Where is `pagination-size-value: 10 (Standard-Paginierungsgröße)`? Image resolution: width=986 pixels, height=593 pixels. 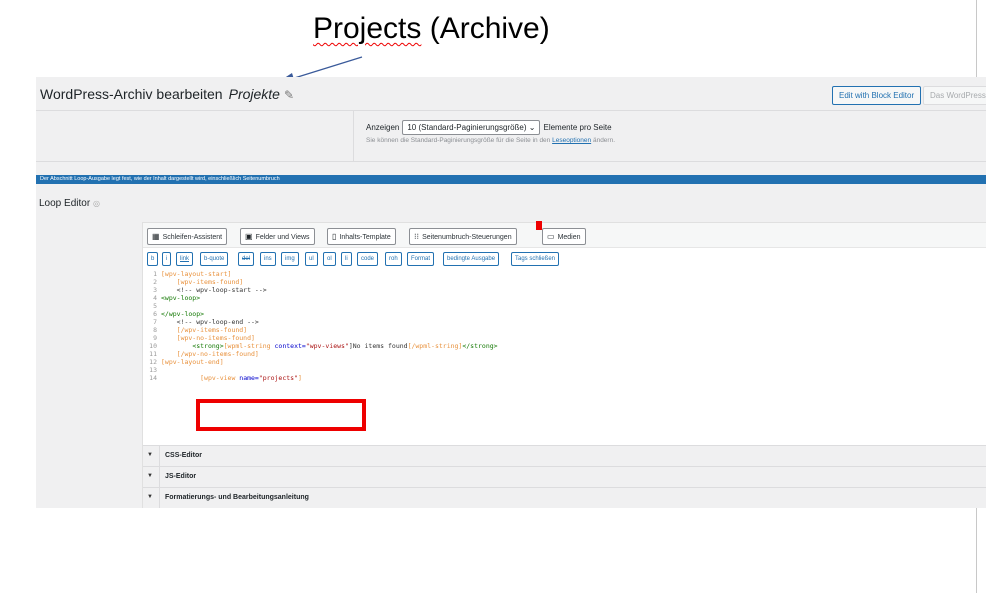
pagination-size-value: 10 (Standard-Paginierungsgröße) is located at coordinates (467, 127).